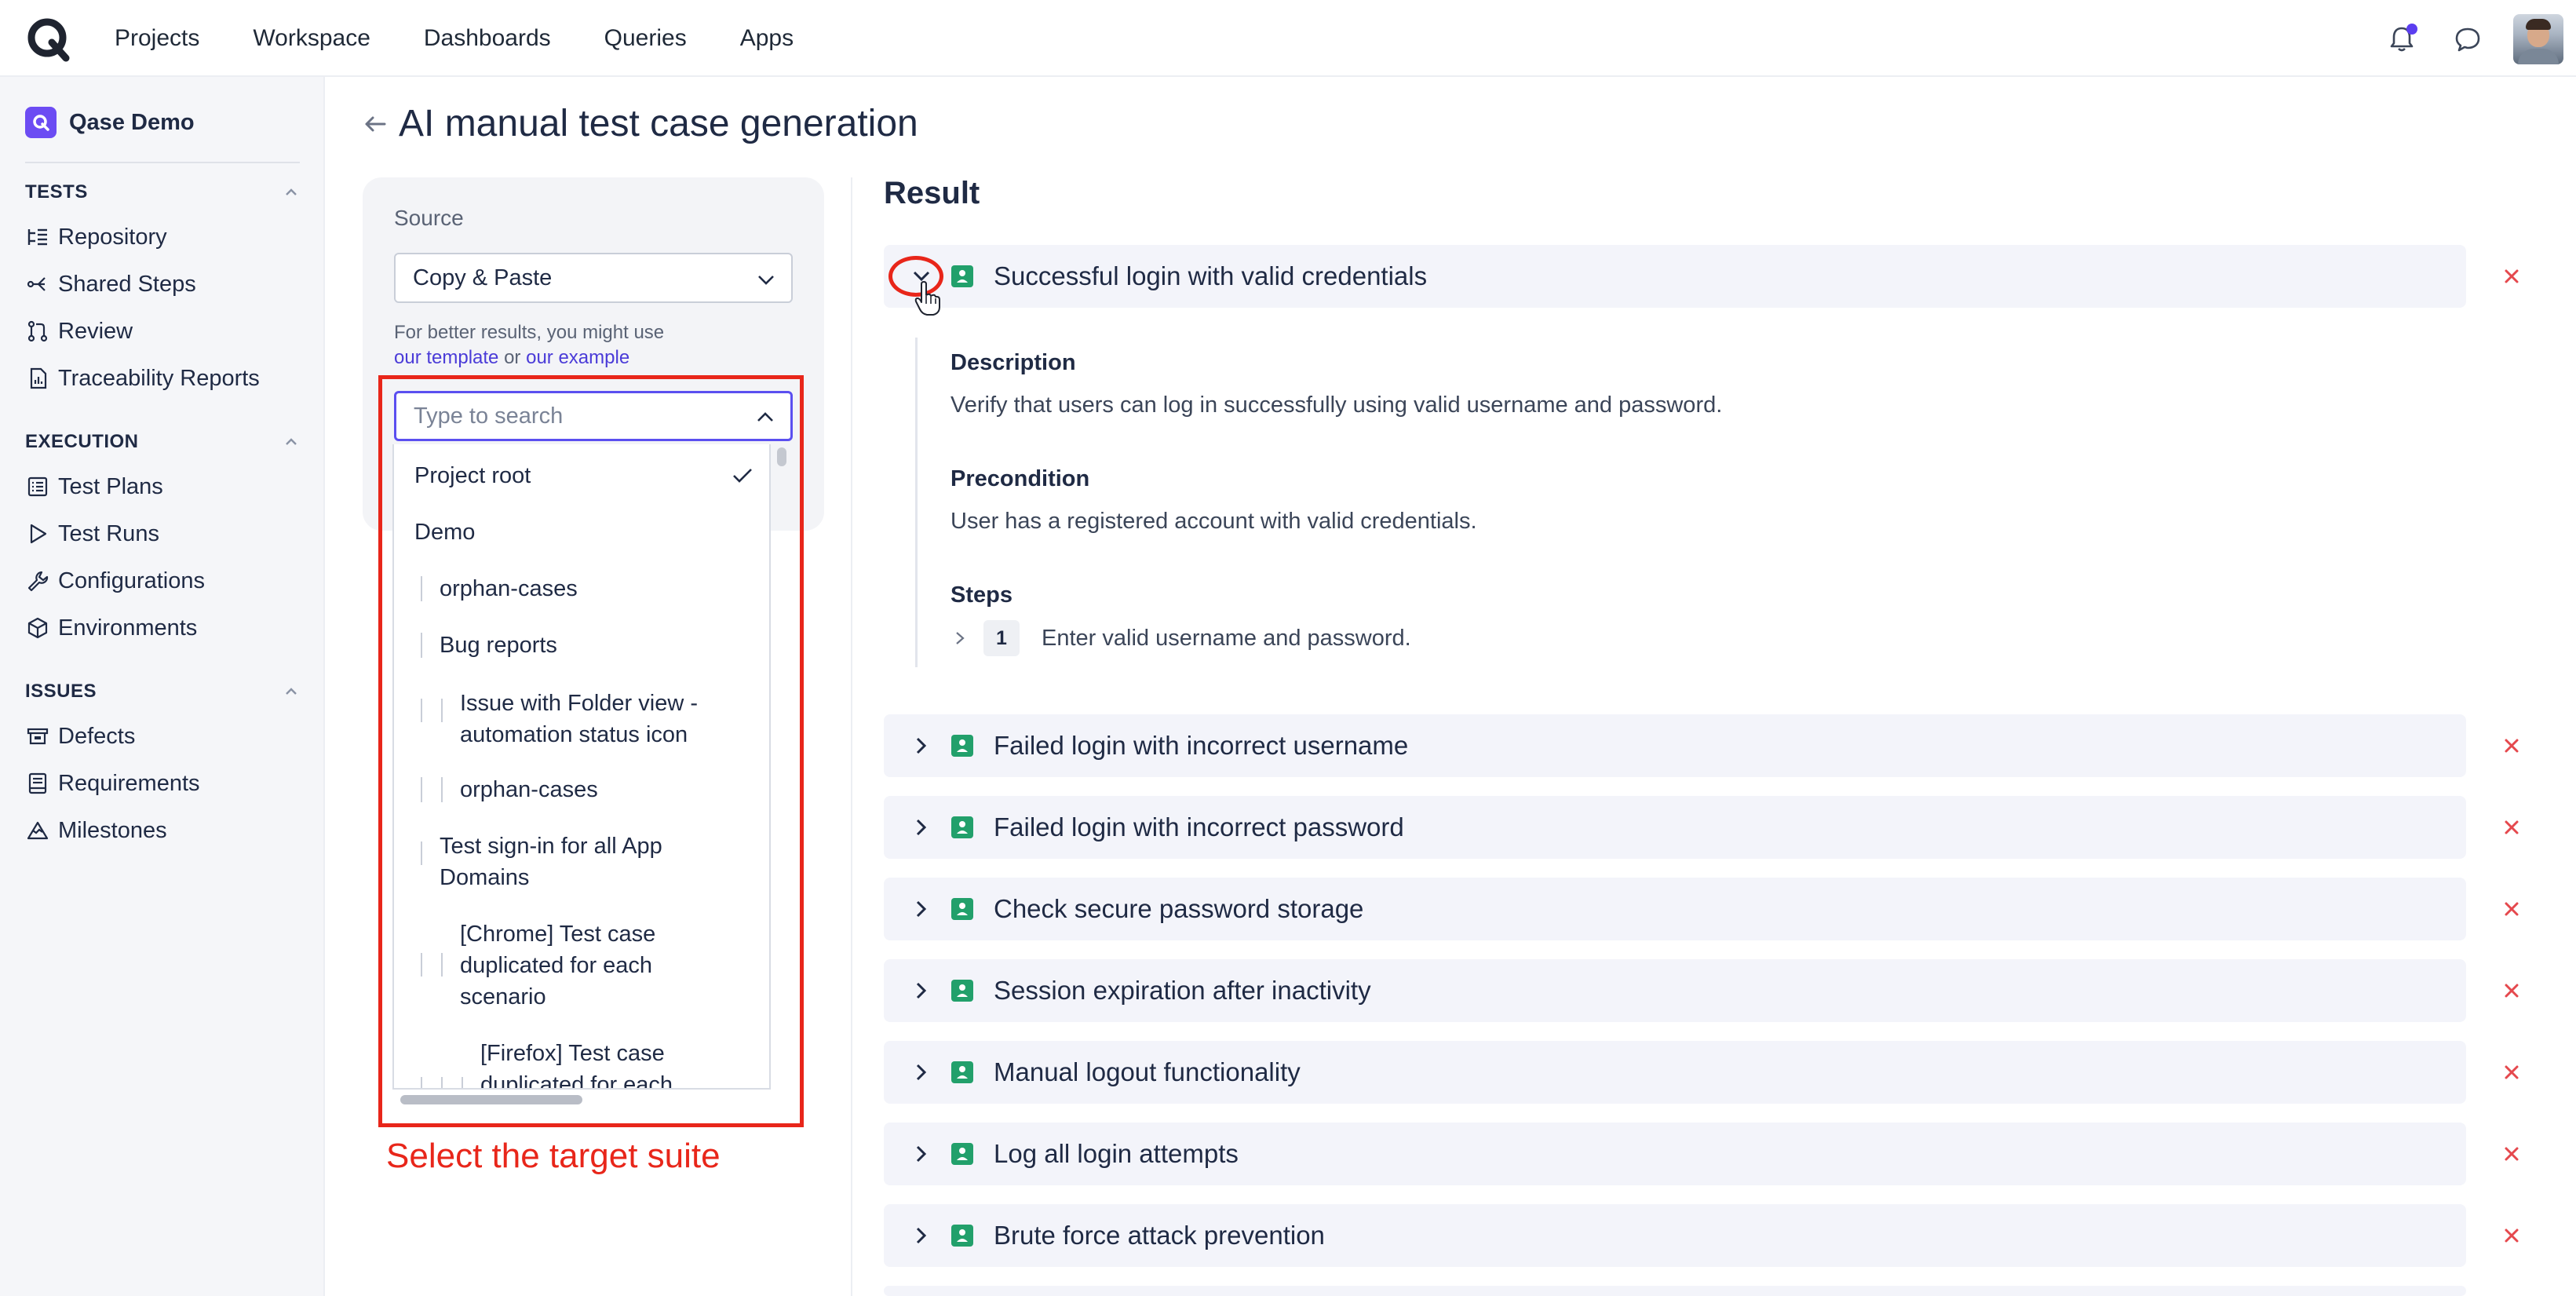  I want to click on steps-label: Steps, so click(981, 595).